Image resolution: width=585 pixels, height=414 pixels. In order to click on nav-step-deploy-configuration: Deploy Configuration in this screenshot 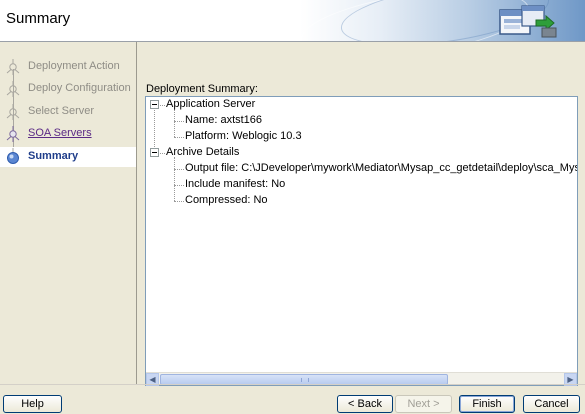, I will do `click(68, 89)`.